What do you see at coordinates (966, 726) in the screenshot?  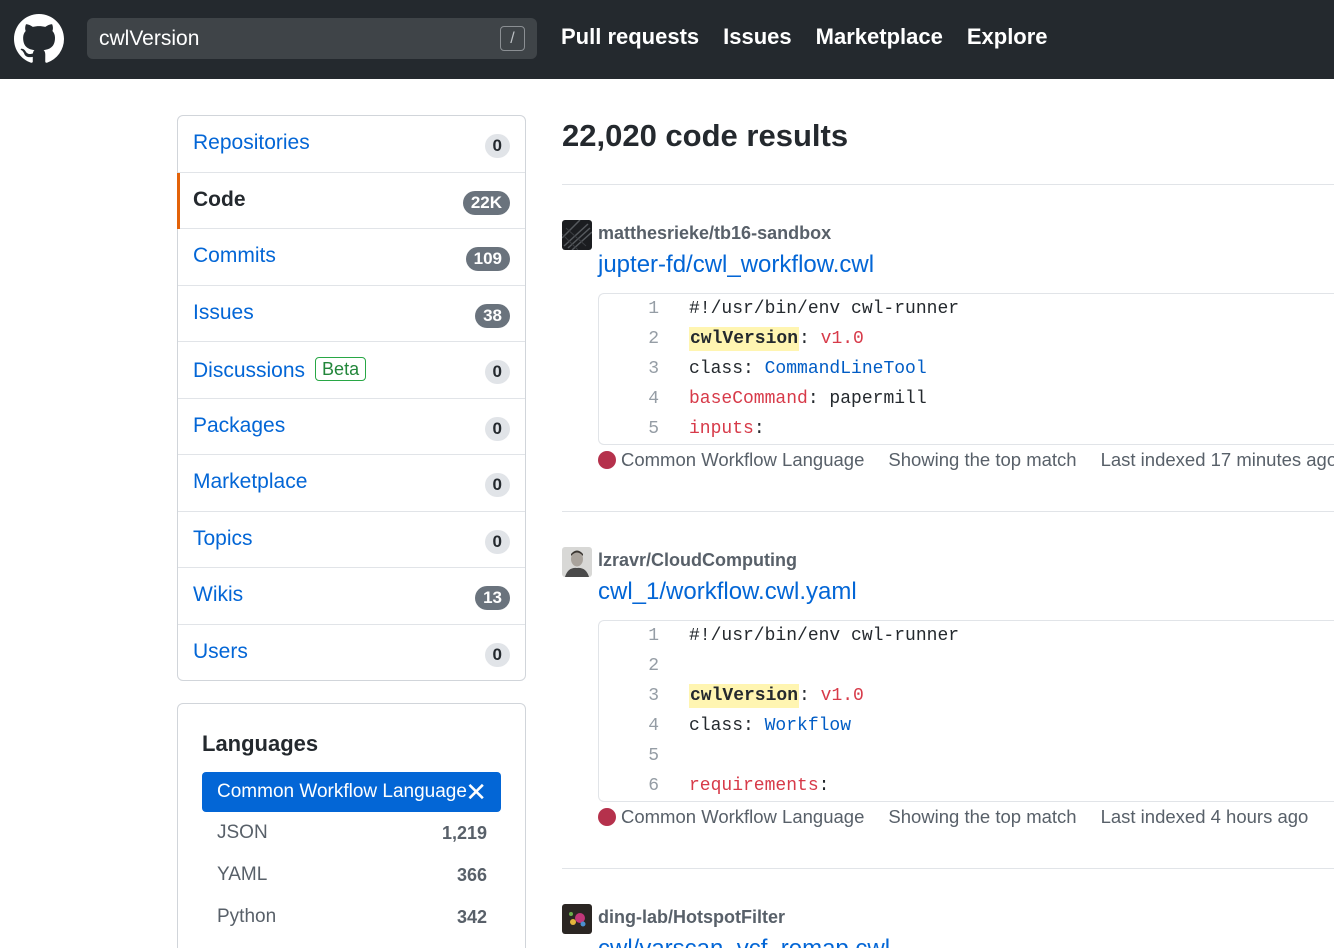 I see `code-line: 4 class: Workflow` at bounding box center [966, 726].